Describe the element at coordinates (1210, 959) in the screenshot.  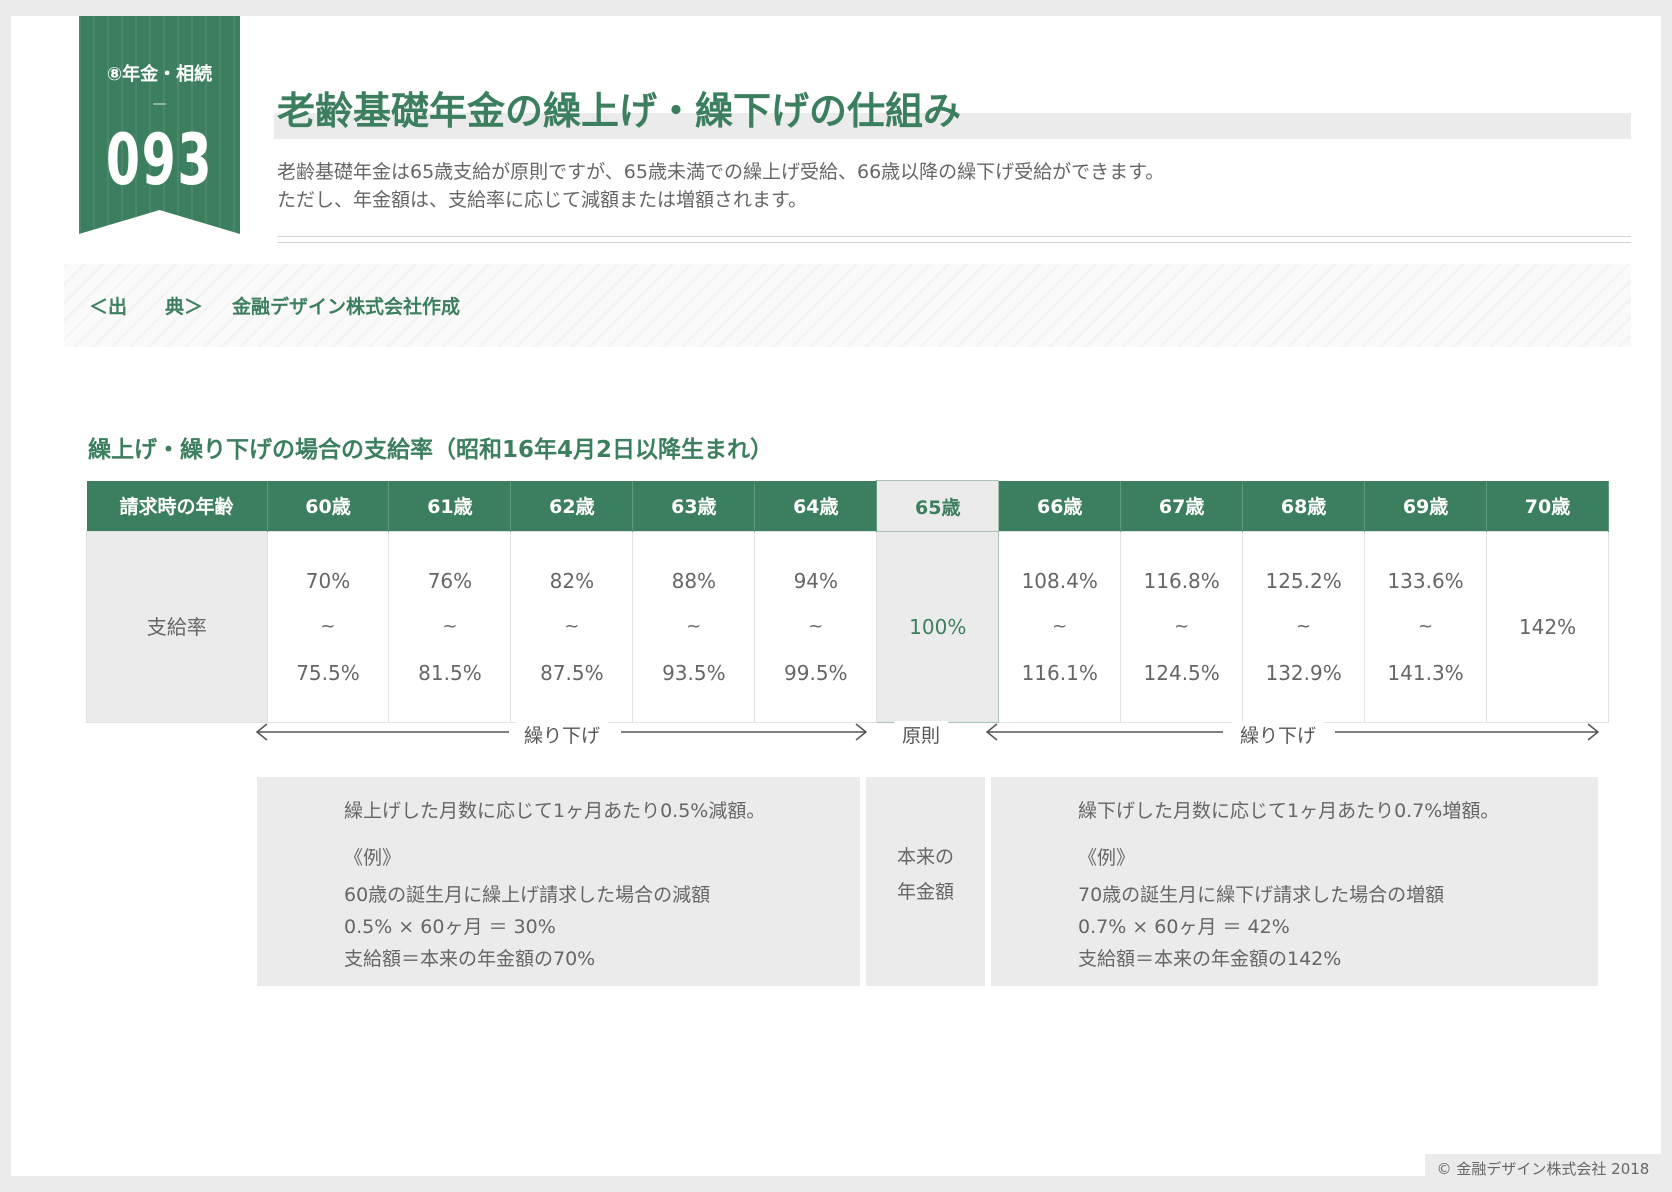
I see `right-box-line4: 支給額＝本来の年金額の142%` at that location.